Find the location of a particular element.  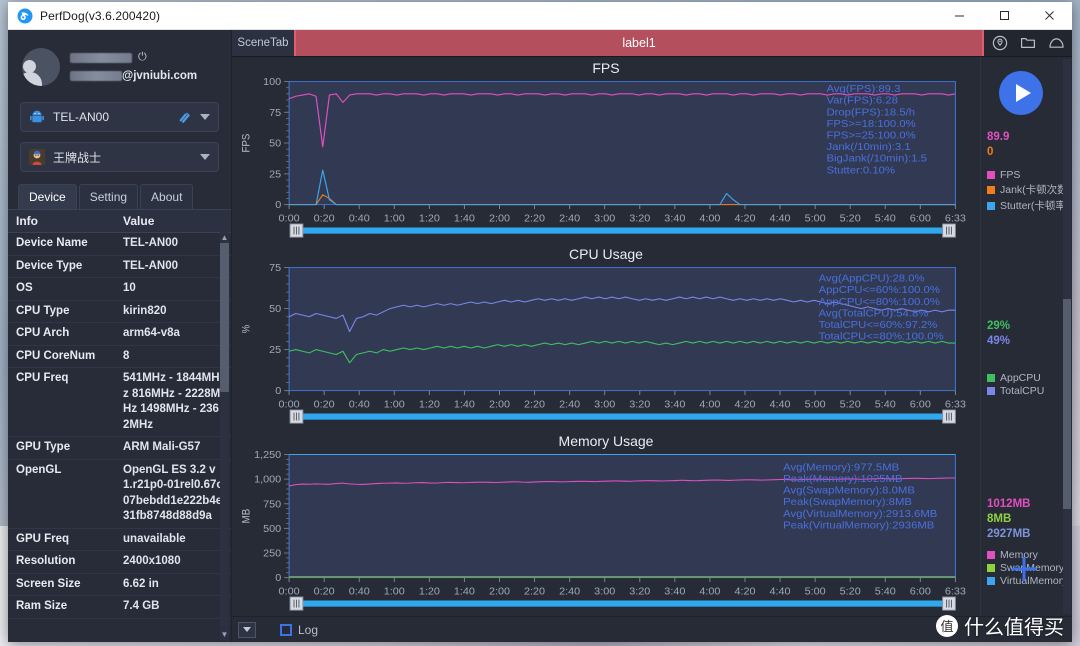

svg-text: 1:20 is located at coordinates (429, 591).